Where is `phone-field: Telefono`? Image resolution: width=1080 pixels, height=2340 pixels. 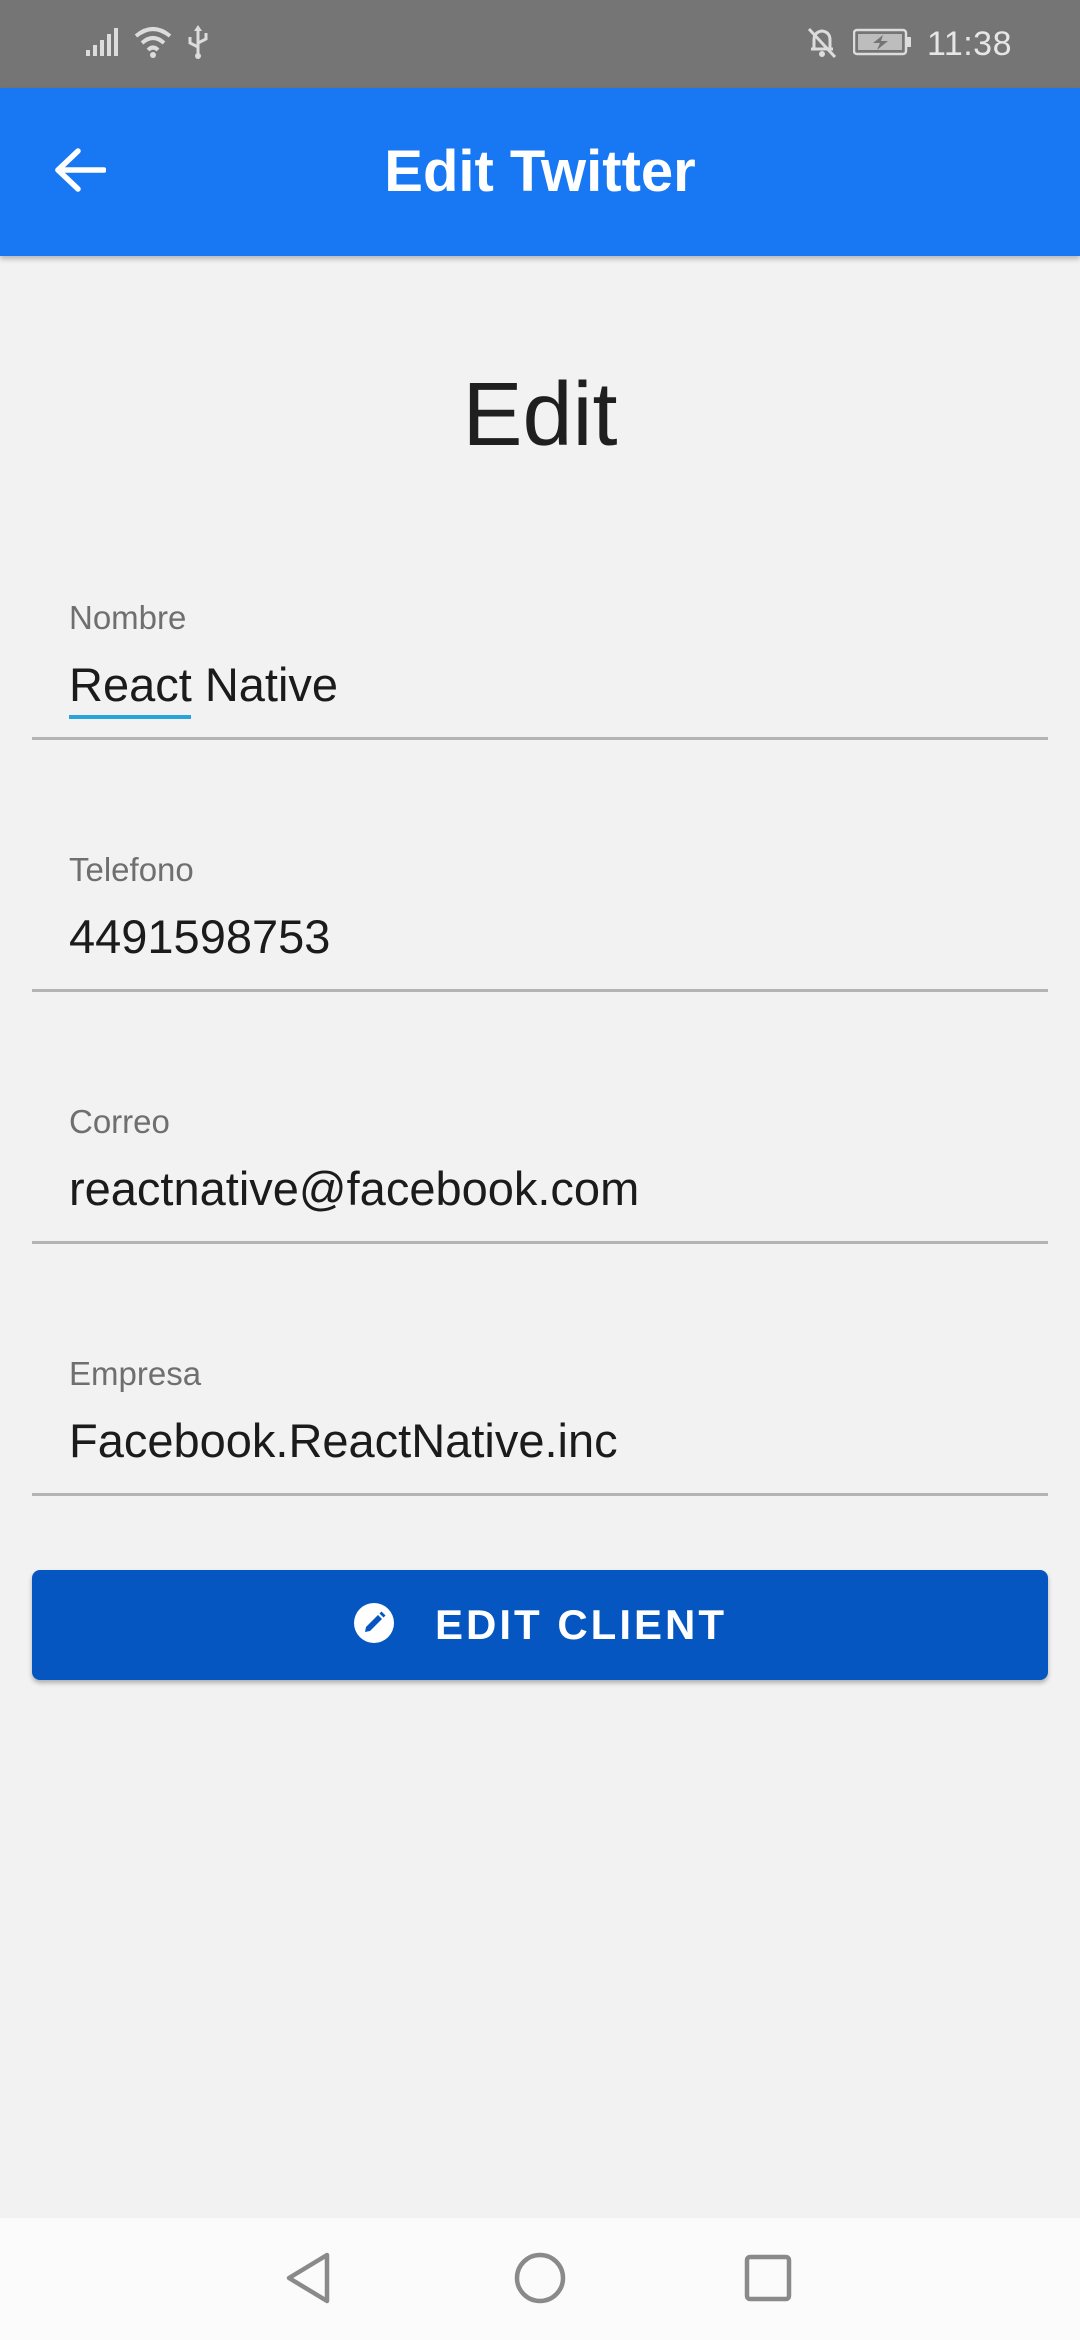 phone-field: Telefono is located at coordinates (540, 930).